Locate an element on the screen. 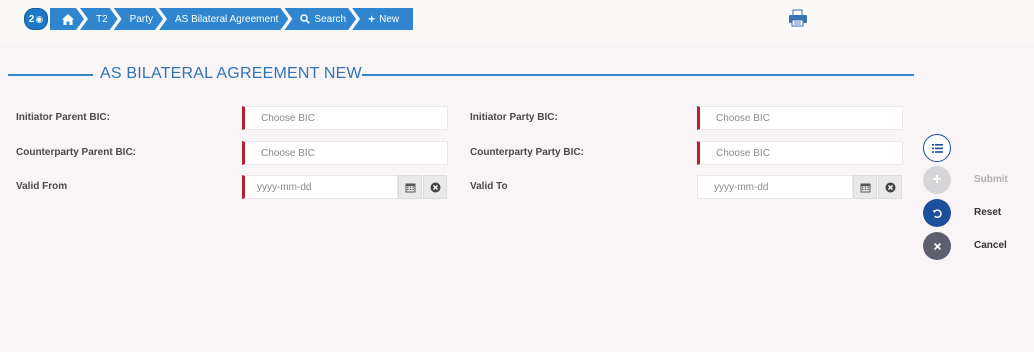 Image resolution: width=1034 pixels, height=352 pixels. breadcrumb-t2-label: T2 is located at coordinates (102, 19).